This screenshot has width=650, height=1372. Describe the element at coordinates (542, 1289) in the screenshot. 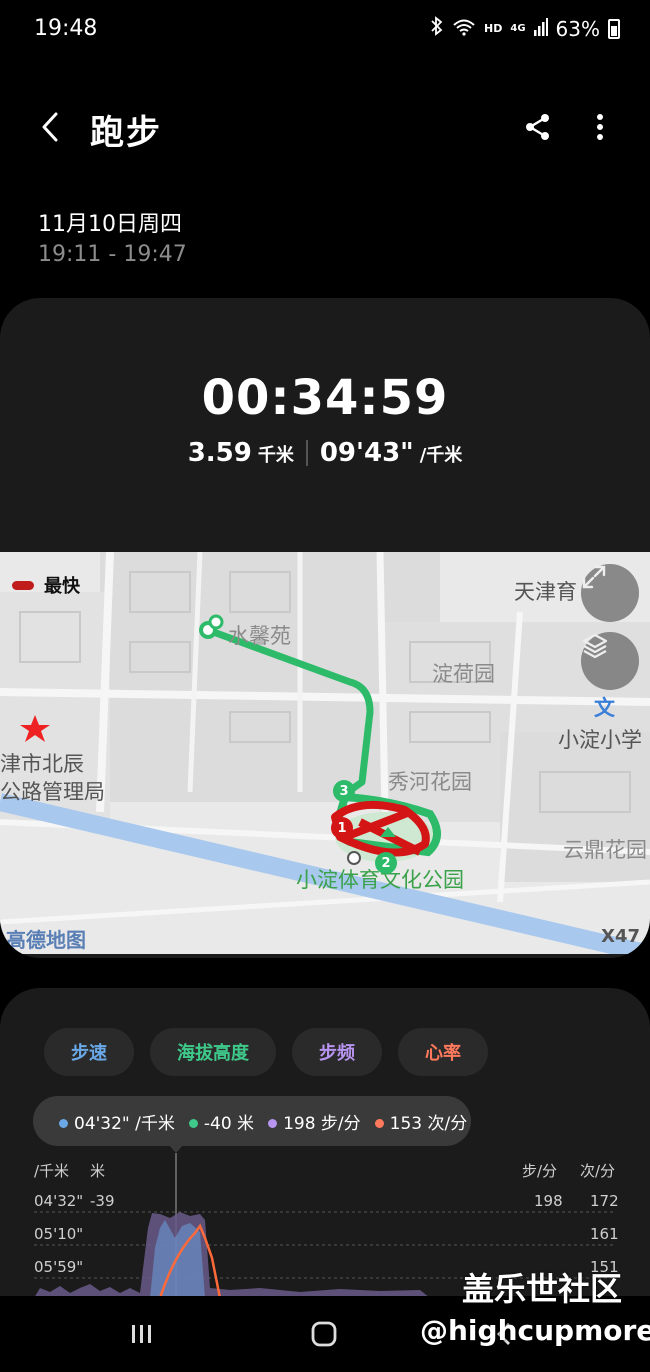

I see `watermark-community: 盖乐世社区` at that location.